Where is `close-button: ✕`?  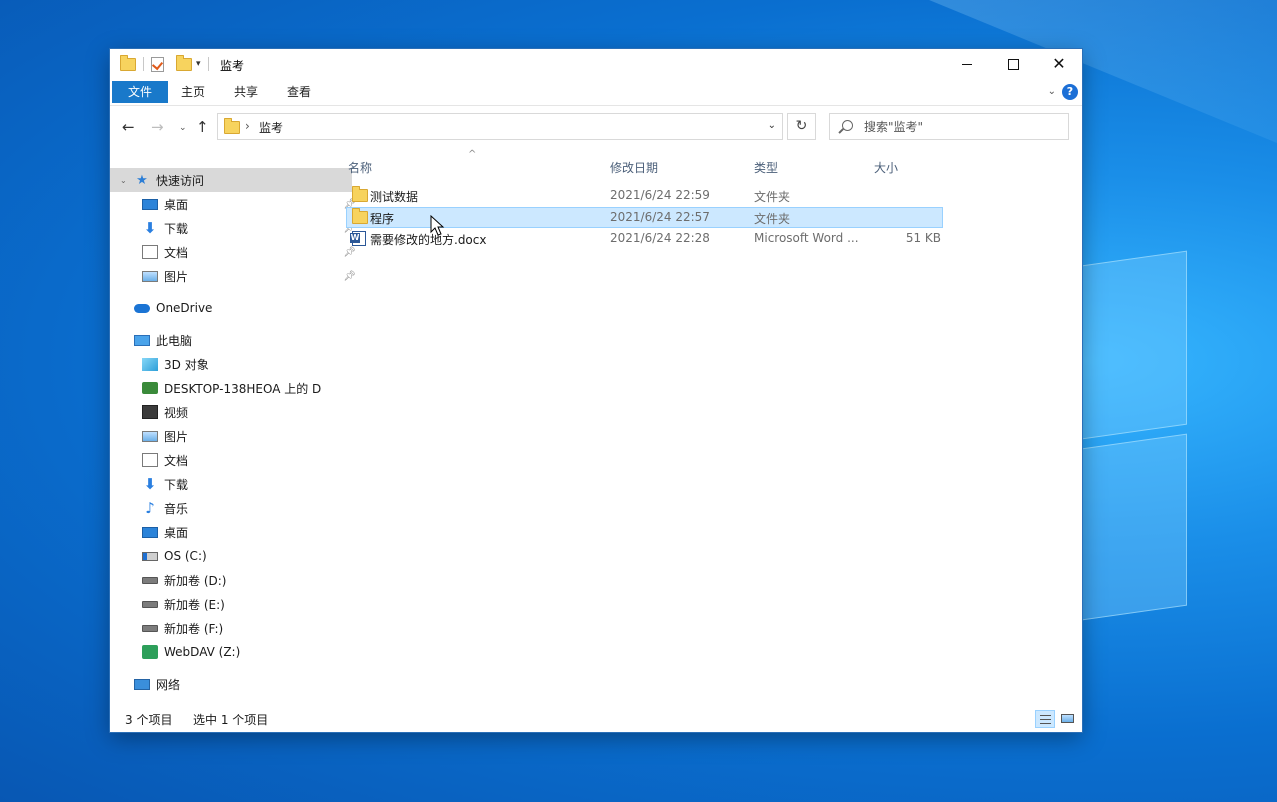 close-button: ✕ is located at coordinates (1059, 64).